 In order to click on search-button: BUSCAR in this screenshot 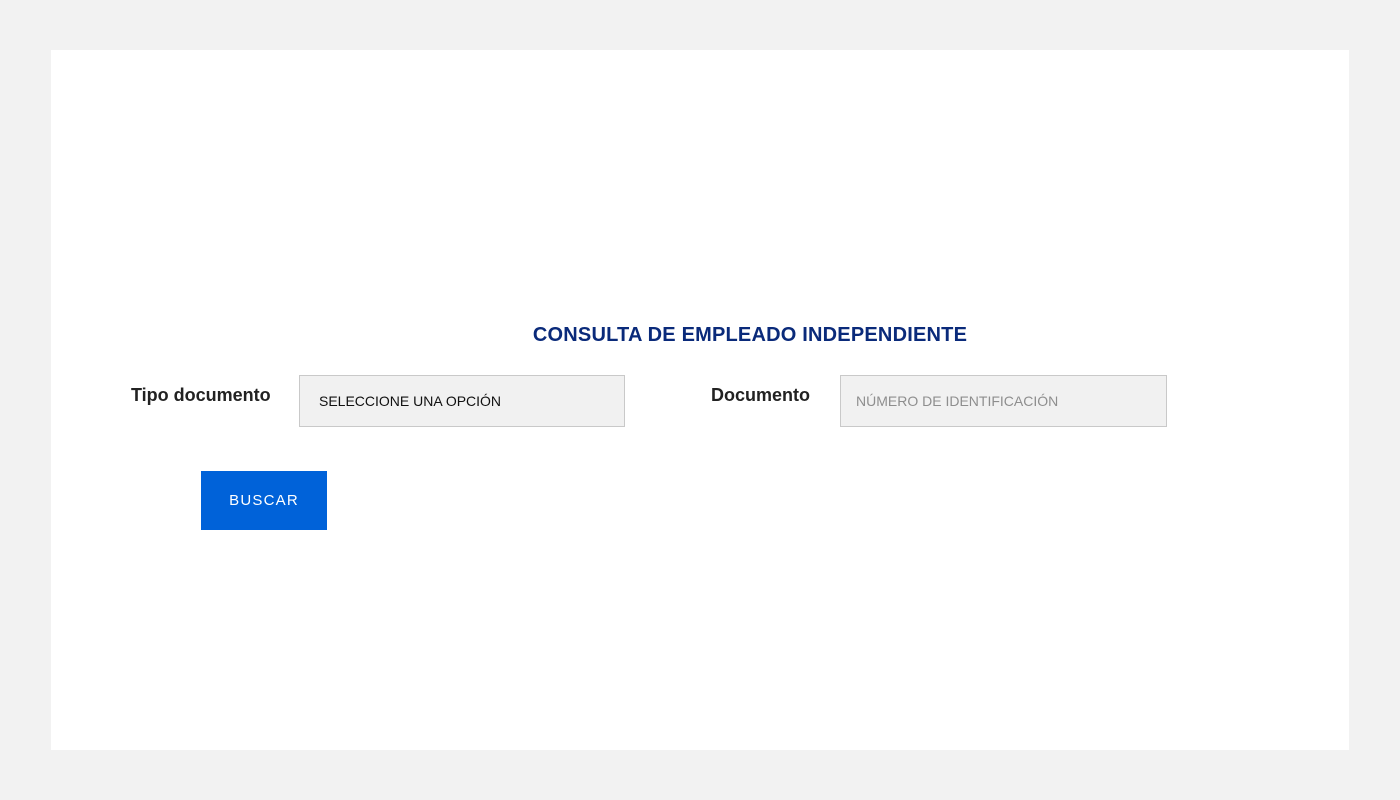, I will do `click(264, 500)`.